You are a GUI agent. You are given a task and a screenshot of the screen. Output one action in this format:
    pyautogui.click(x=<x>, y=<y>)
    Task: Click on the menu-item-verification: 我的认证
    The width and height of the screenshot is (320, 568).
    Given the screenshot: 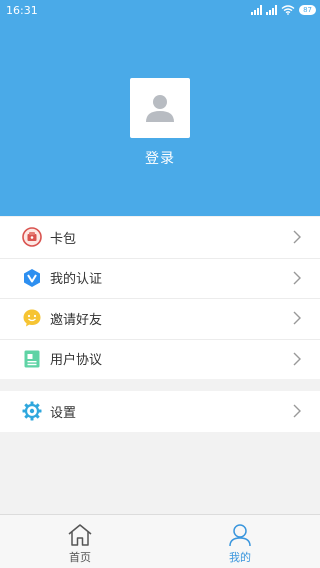 What is the action you would take?
    pyautogui.click(x=160, y=277)
    